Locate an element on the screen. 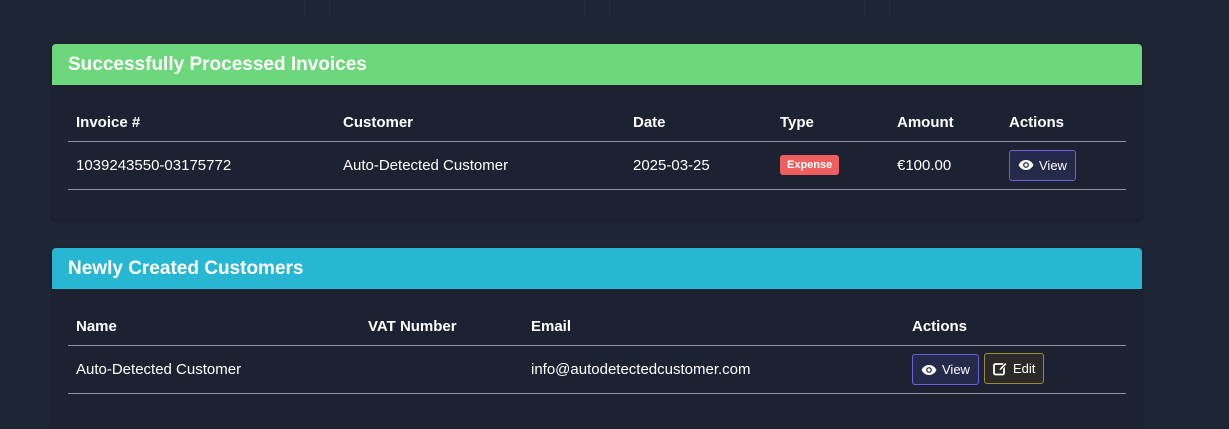 The image size is (1229, 429). processed-invoices-title: Successfully Processed Invoices is located at coordinates (217, 64).